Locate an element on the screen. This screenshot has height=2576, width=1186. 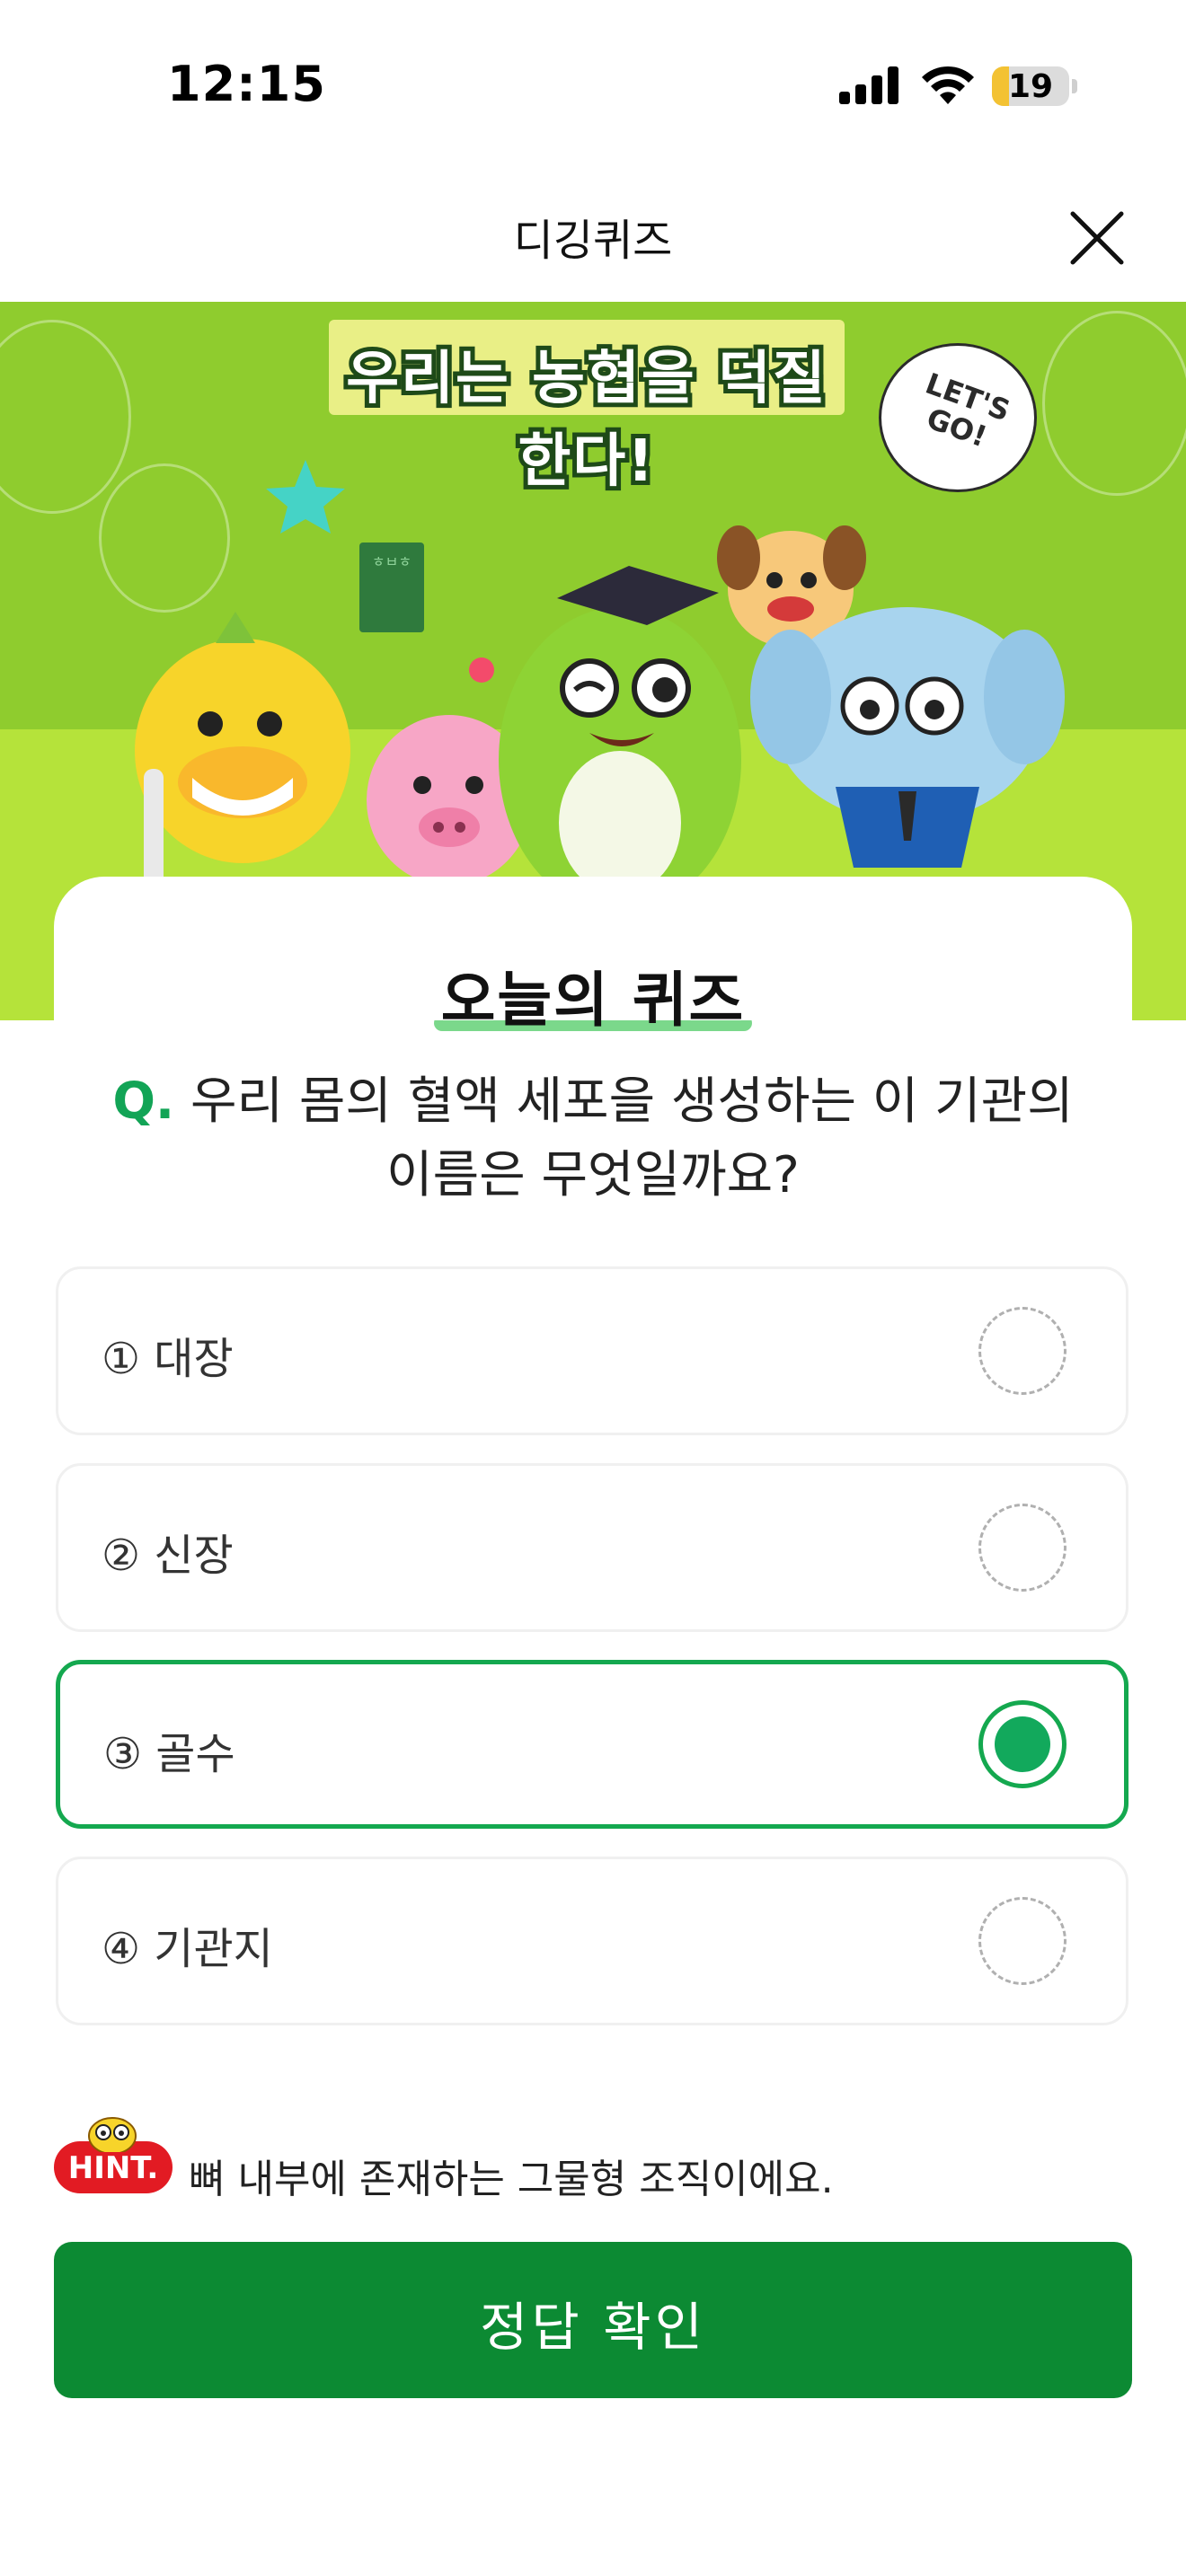
quiz-heading-text: 오늘의 퀴즈 is located at coordinates (593, 995).